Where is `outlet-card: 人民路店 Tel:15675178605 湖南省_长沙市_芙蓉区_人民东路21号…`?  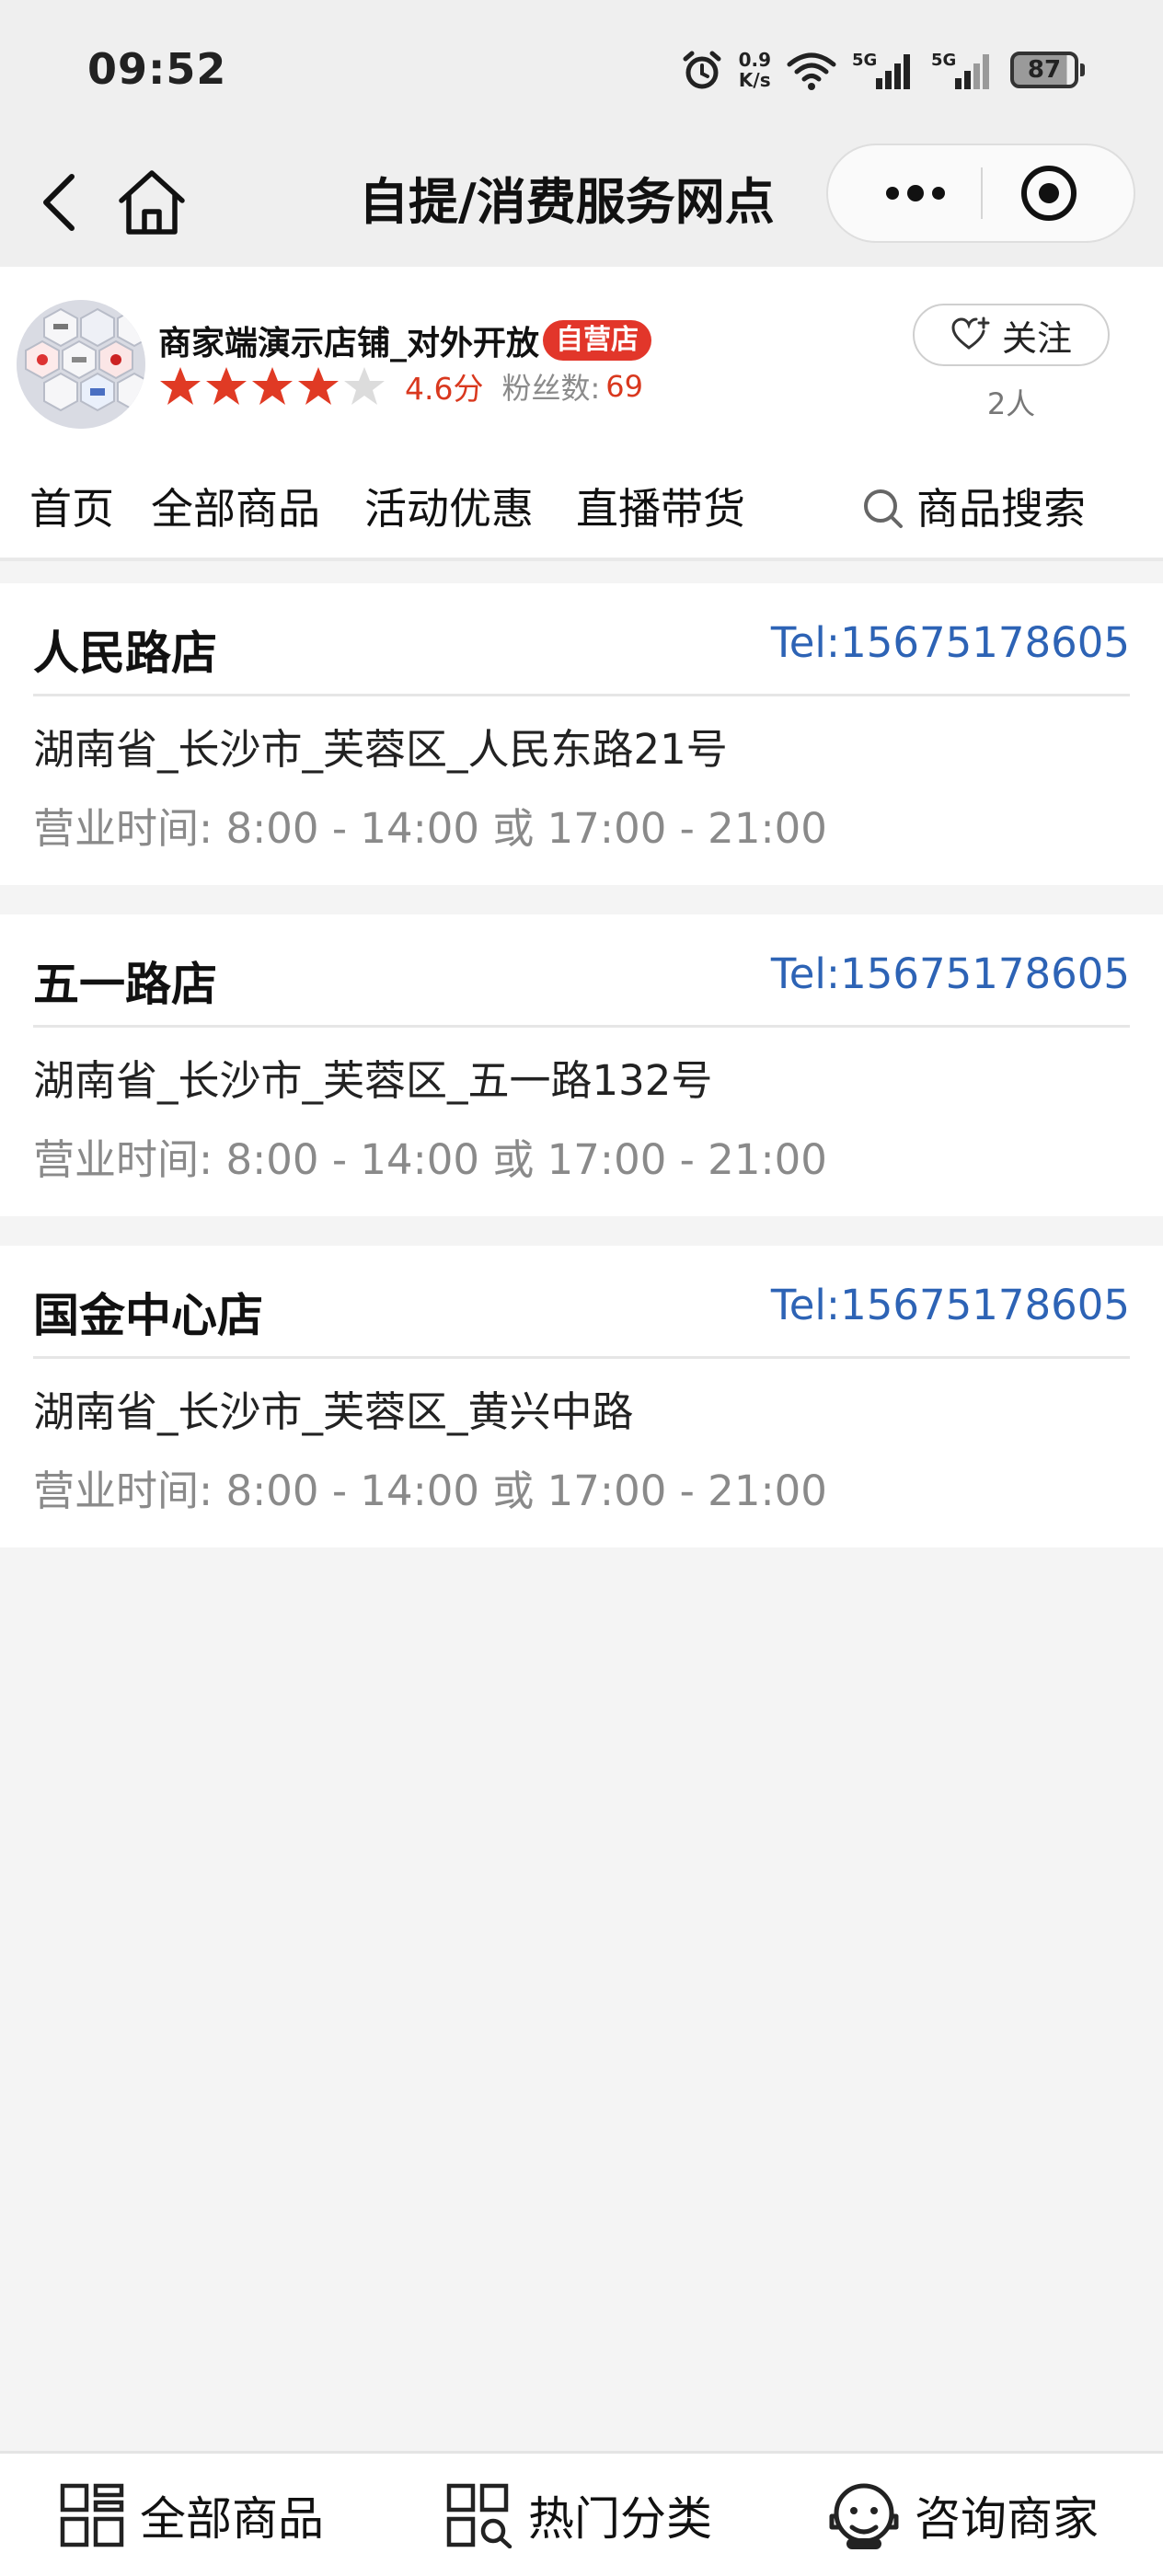 outlet-card: 人民路店 Tel:15675178605 湖南省_长沙市_芙蓉区_人民东路21号… is located at coordinates (581, 734).